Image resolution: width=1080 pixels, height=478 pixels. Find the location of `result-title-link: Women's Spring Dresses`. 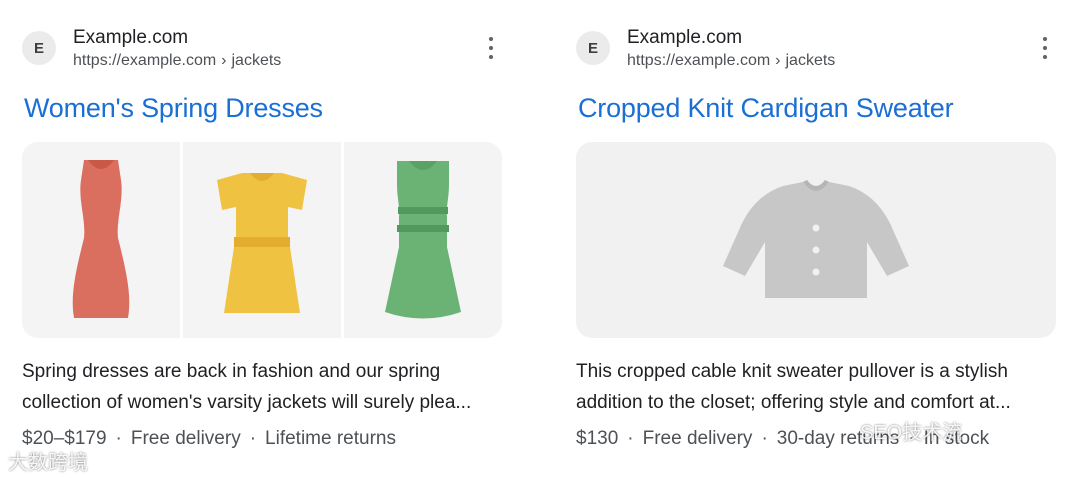

result-title-link: Women's Spring Dresses is located at coordinates (173, 108).